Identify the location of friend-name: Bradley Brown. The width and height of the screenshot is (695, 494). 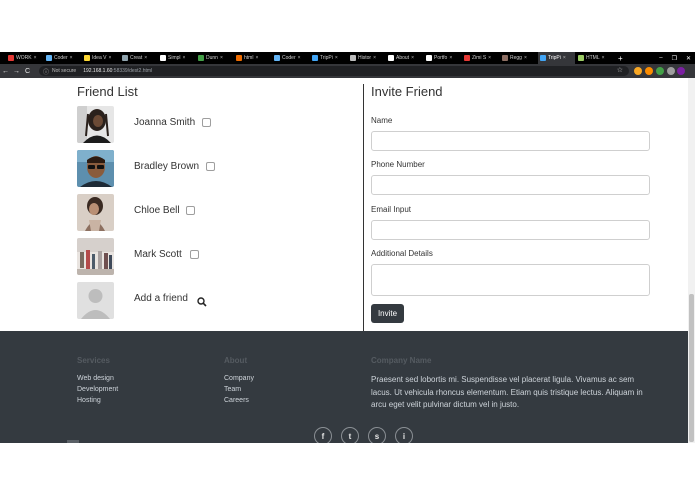
(167, 166).